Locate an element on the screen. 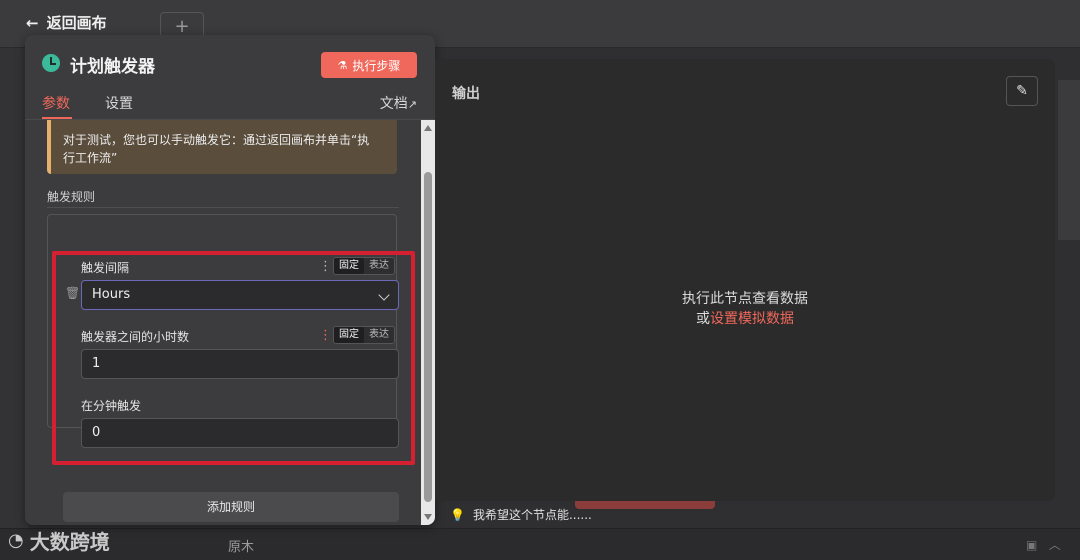 The height and width of the screenshot is (560, 1080). output-empty-message: 执行此节点查看数据 is located at coordinates (745, 299).